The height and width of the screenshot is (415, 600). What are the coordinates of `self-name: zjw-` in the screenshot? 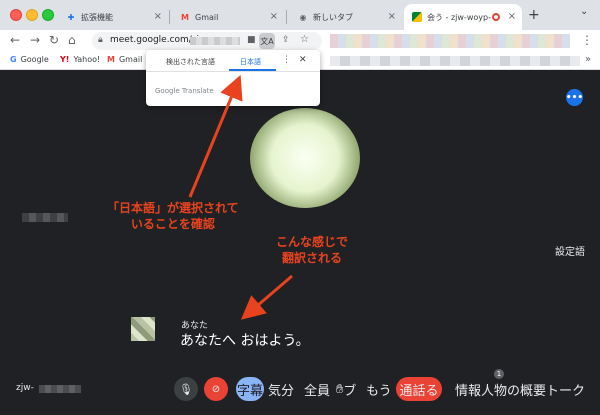 It's located at (25, 388).